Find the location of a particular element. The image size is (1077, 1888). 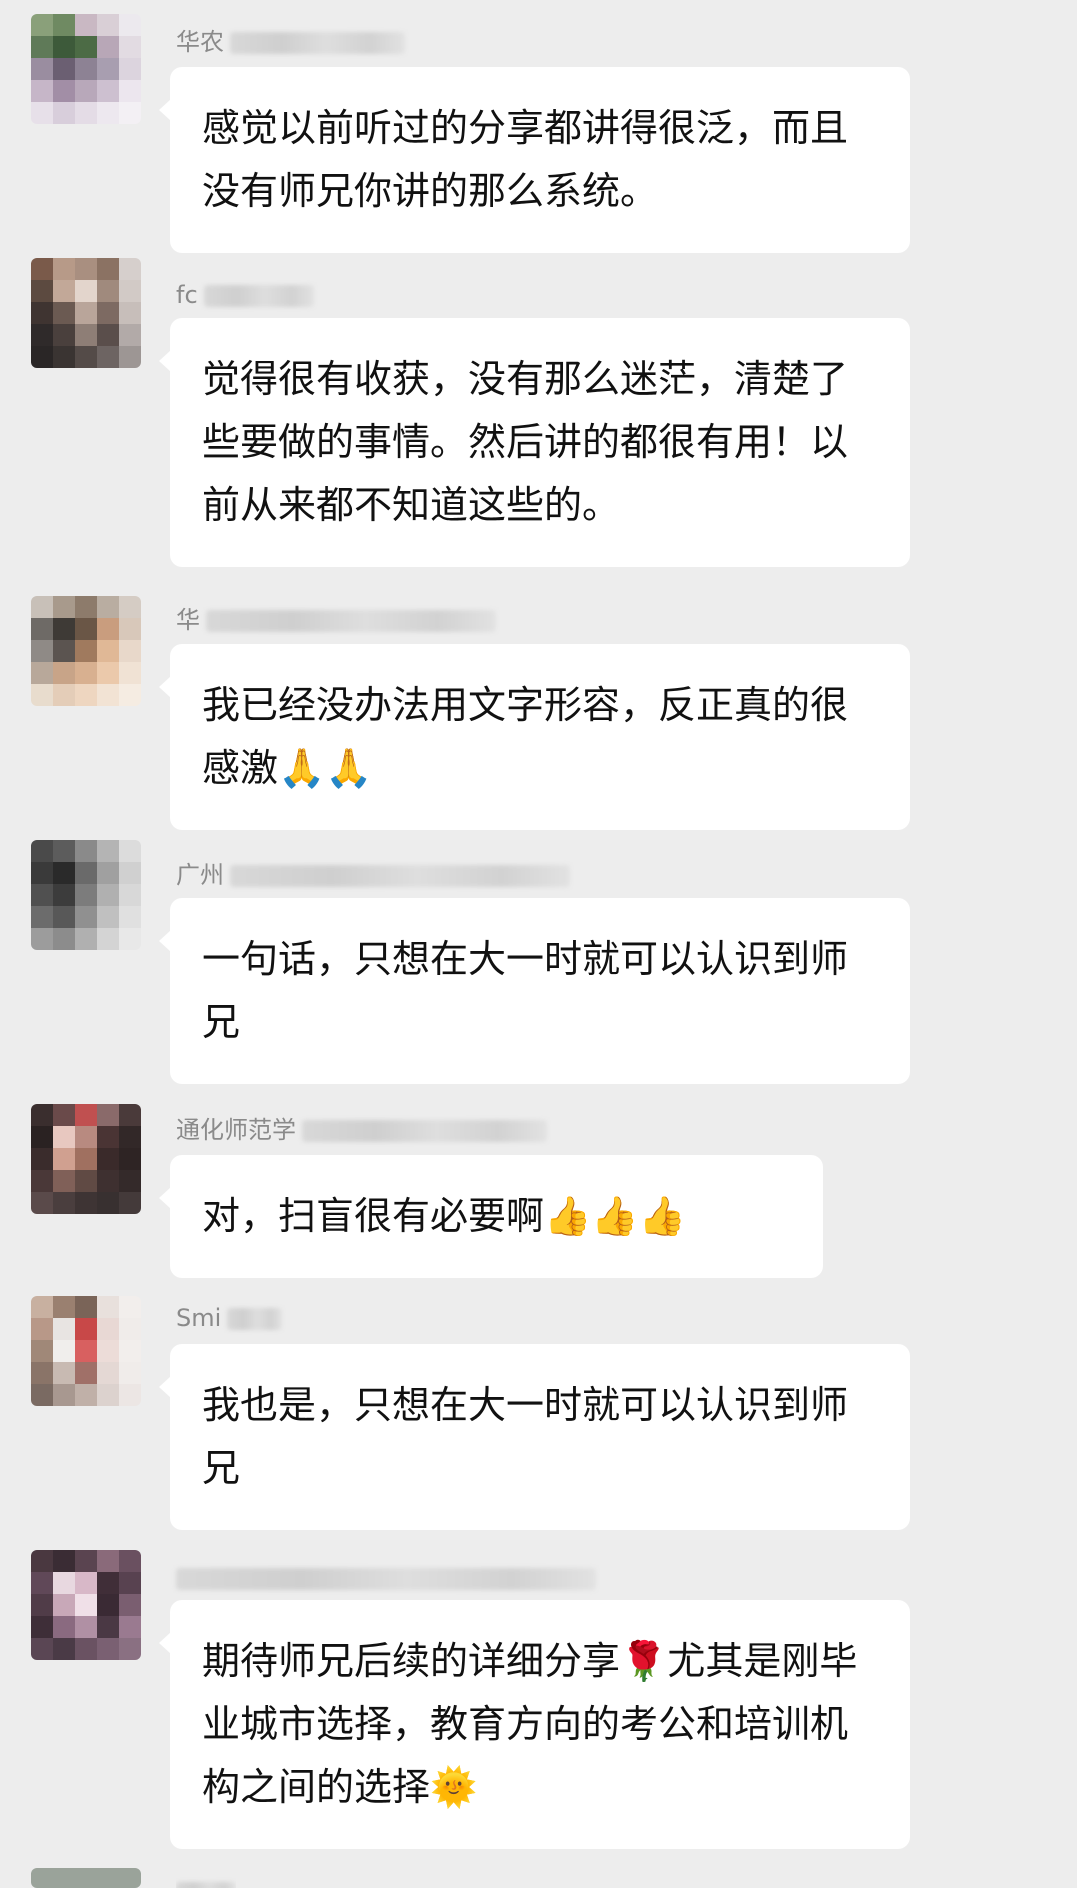

sender-name is located at coordinates (206, 1880).